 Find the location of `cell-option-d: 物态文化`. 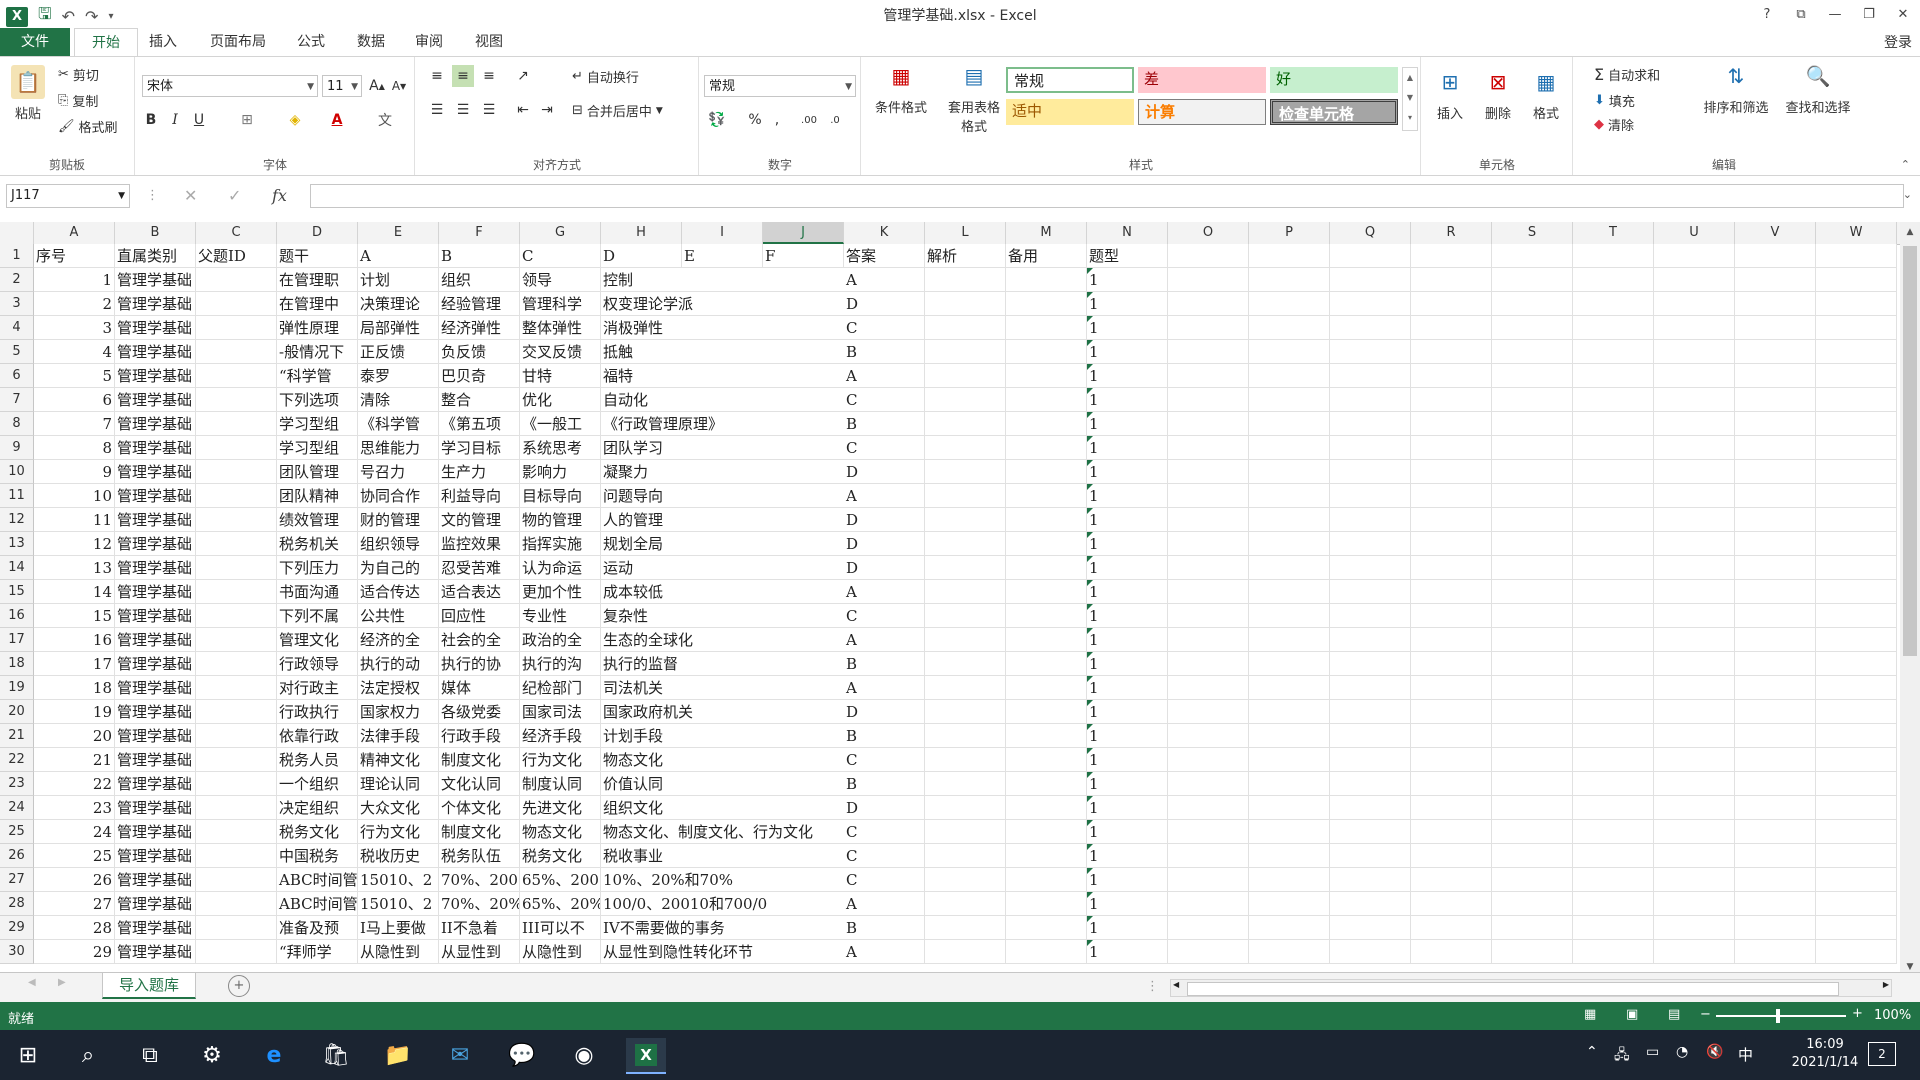

cell-option-d: 物态文化 is located at coordinates (722, 760).